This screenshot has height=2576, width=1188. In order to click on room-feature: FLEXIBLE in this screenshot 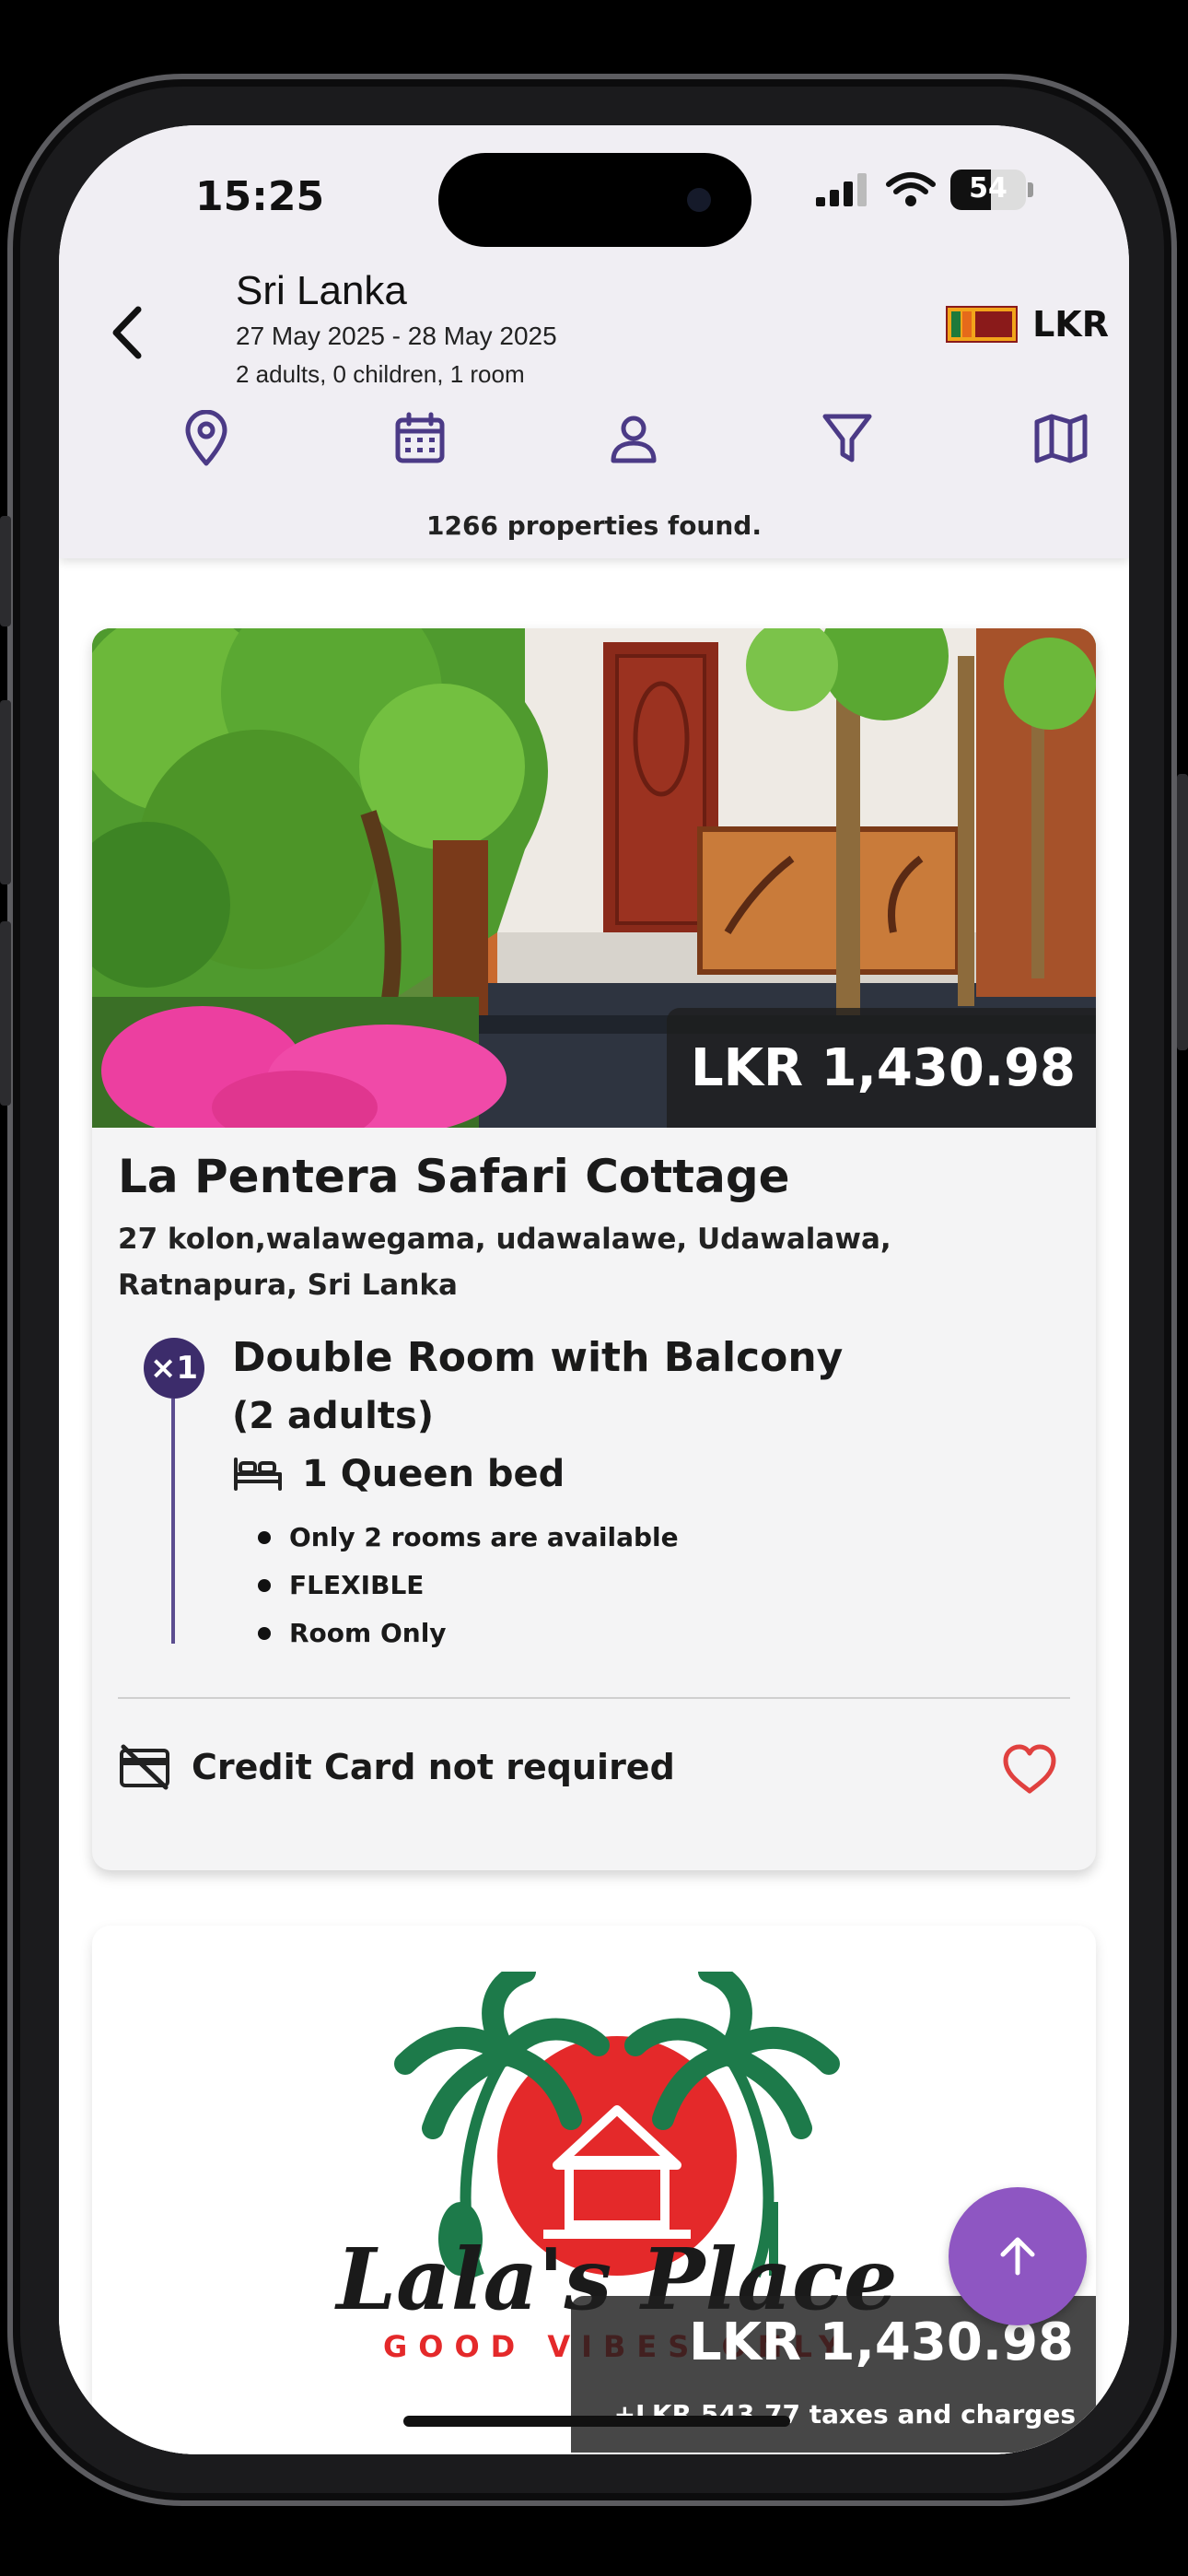, I will do `click(341, 1585)`.